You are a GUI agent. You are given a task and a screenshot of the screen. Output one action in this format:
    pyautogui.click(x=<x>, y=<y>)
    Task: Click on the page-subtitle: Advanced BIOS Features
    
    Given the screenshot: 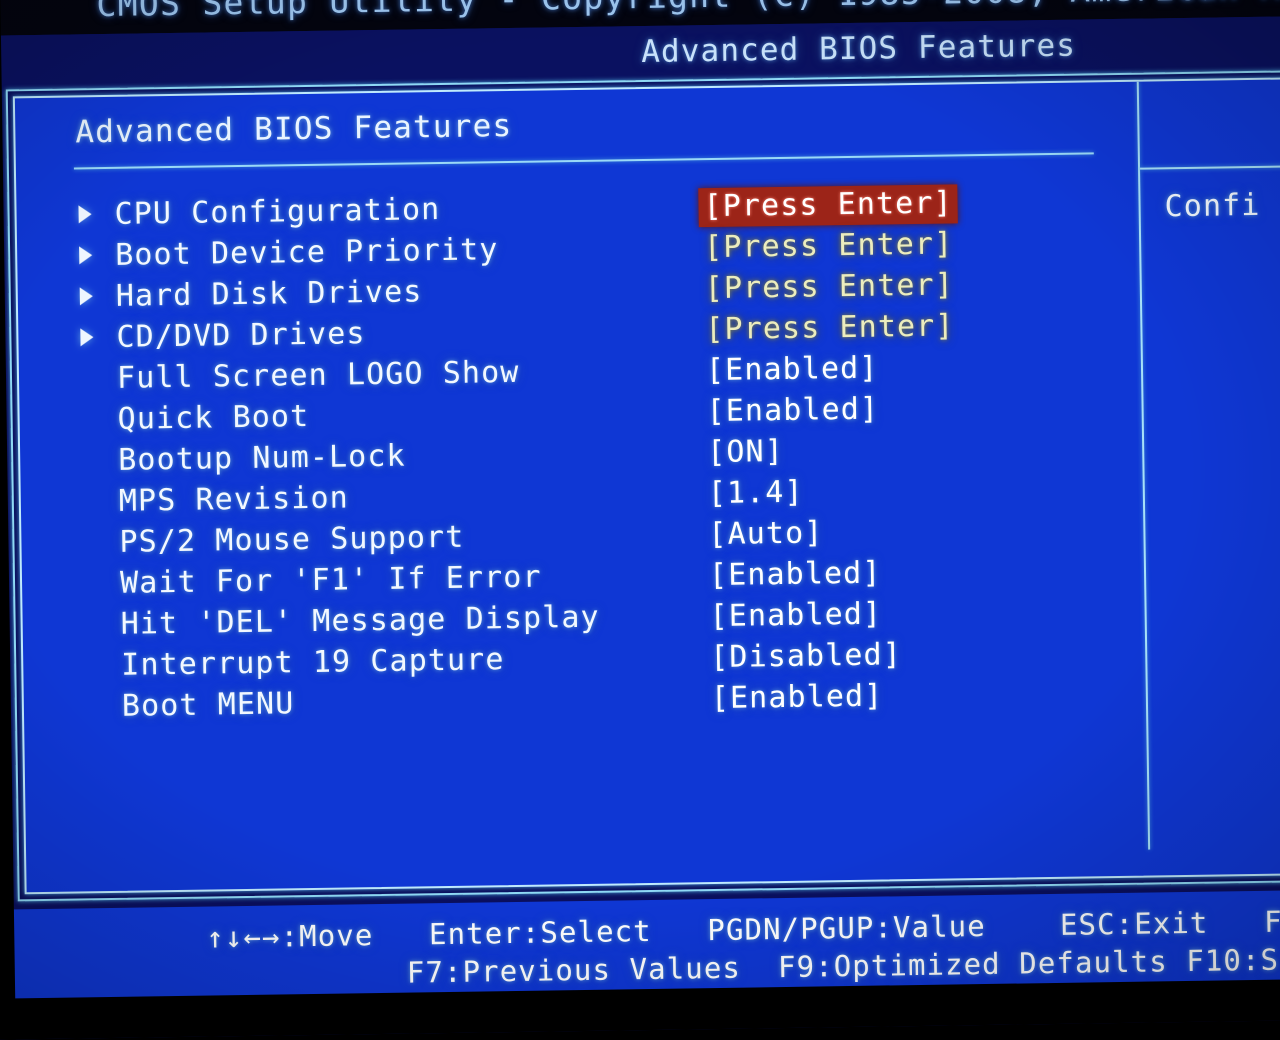 What is the action you would take?
    pyautogui.click(x=858, y=49)
    